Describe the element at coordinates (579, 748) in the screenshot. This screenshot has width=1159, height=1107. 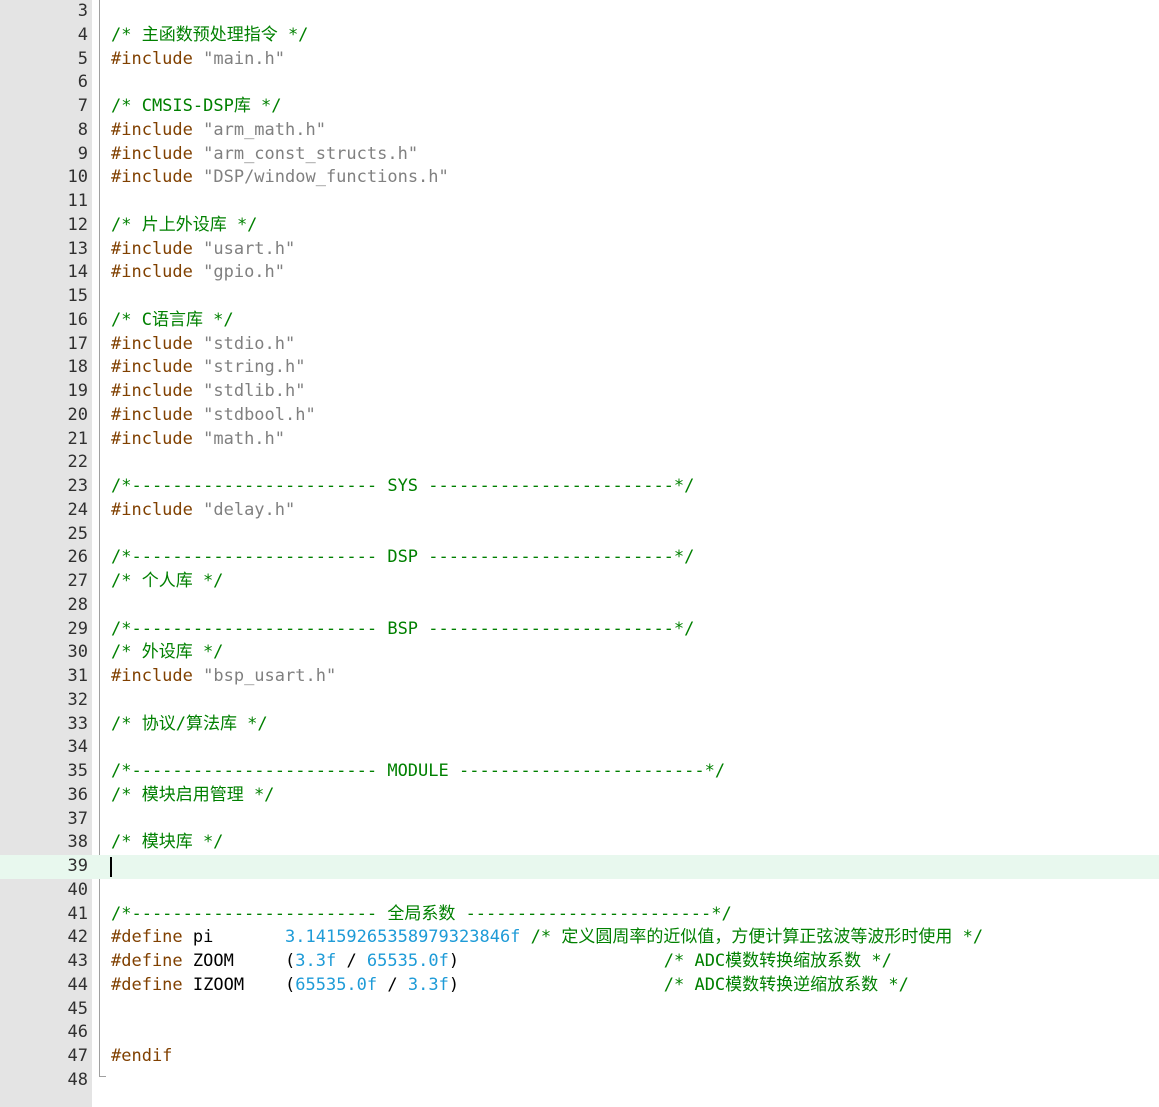
I see `code-line: 34` at that location.